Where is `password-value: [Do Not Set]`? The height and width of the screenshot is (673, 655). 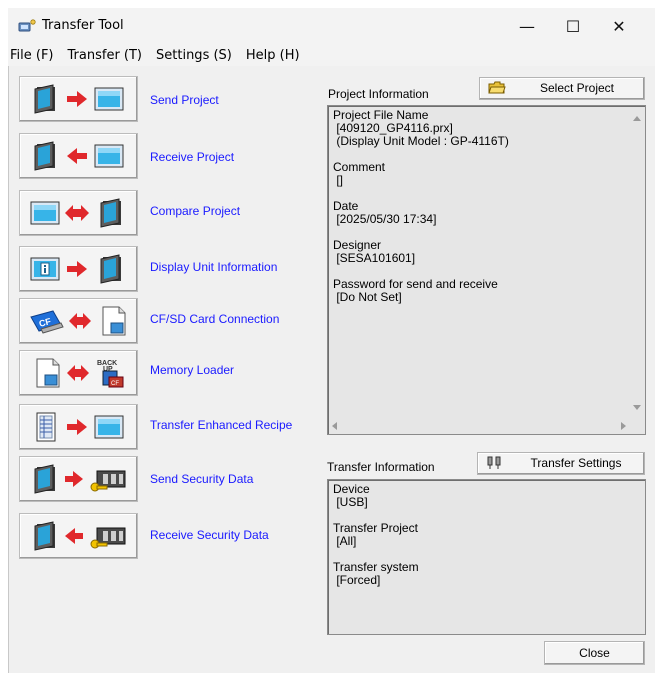
password-value: [Do Not Set] is located at coordinates (367, 297).